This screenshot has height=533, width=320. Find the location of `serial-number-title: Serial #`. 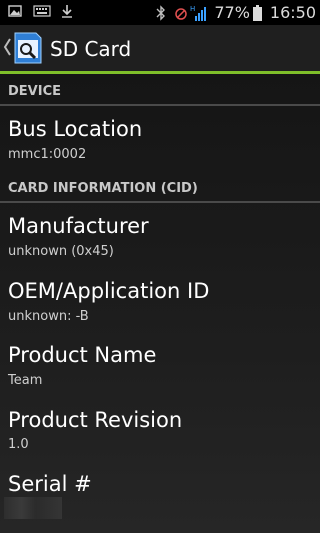

serial-number-title: Serial # is located at coordinates (50, 484).